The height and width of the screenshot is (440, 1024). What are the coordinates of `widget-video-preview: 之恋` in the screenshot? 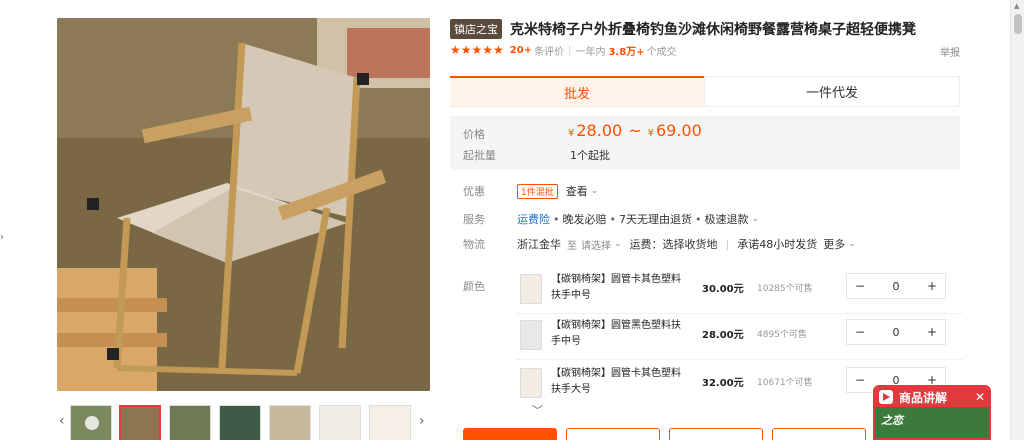 It's located at (932, 422).